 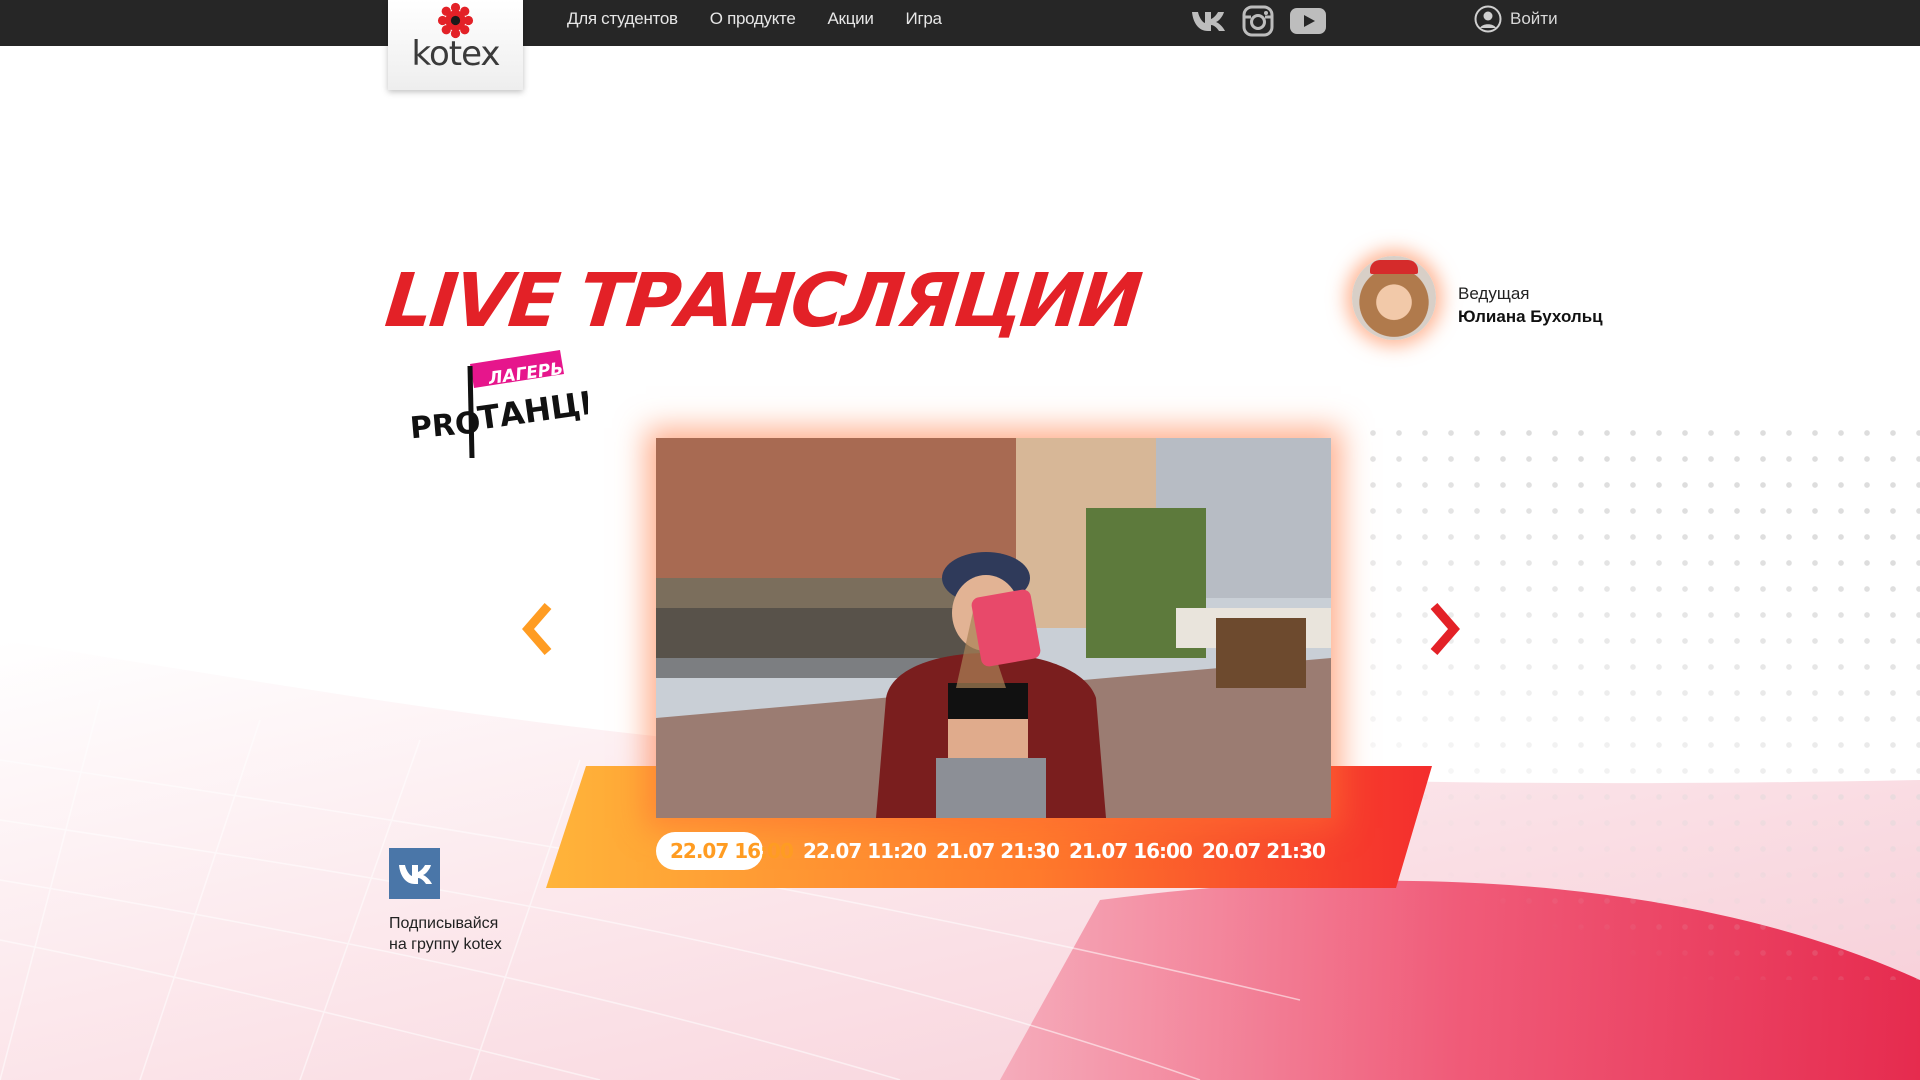 What do you see at coordinates (445, 945) in the screenshot?
I see `vk-subscribe-text: на группу kotex` at bounding box center [445, 945].